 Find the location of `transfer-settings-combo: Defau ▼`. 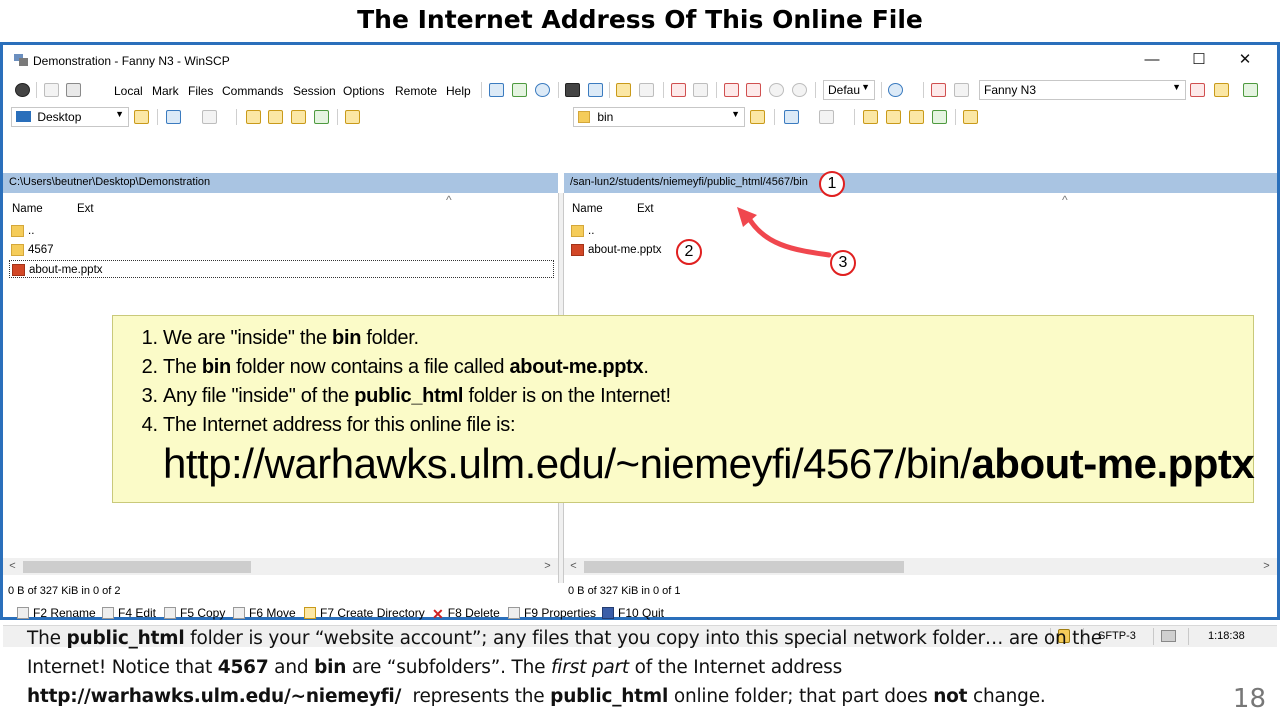

transfer-settings-combo: Defau ▼ is located at coordinates (849, 90).